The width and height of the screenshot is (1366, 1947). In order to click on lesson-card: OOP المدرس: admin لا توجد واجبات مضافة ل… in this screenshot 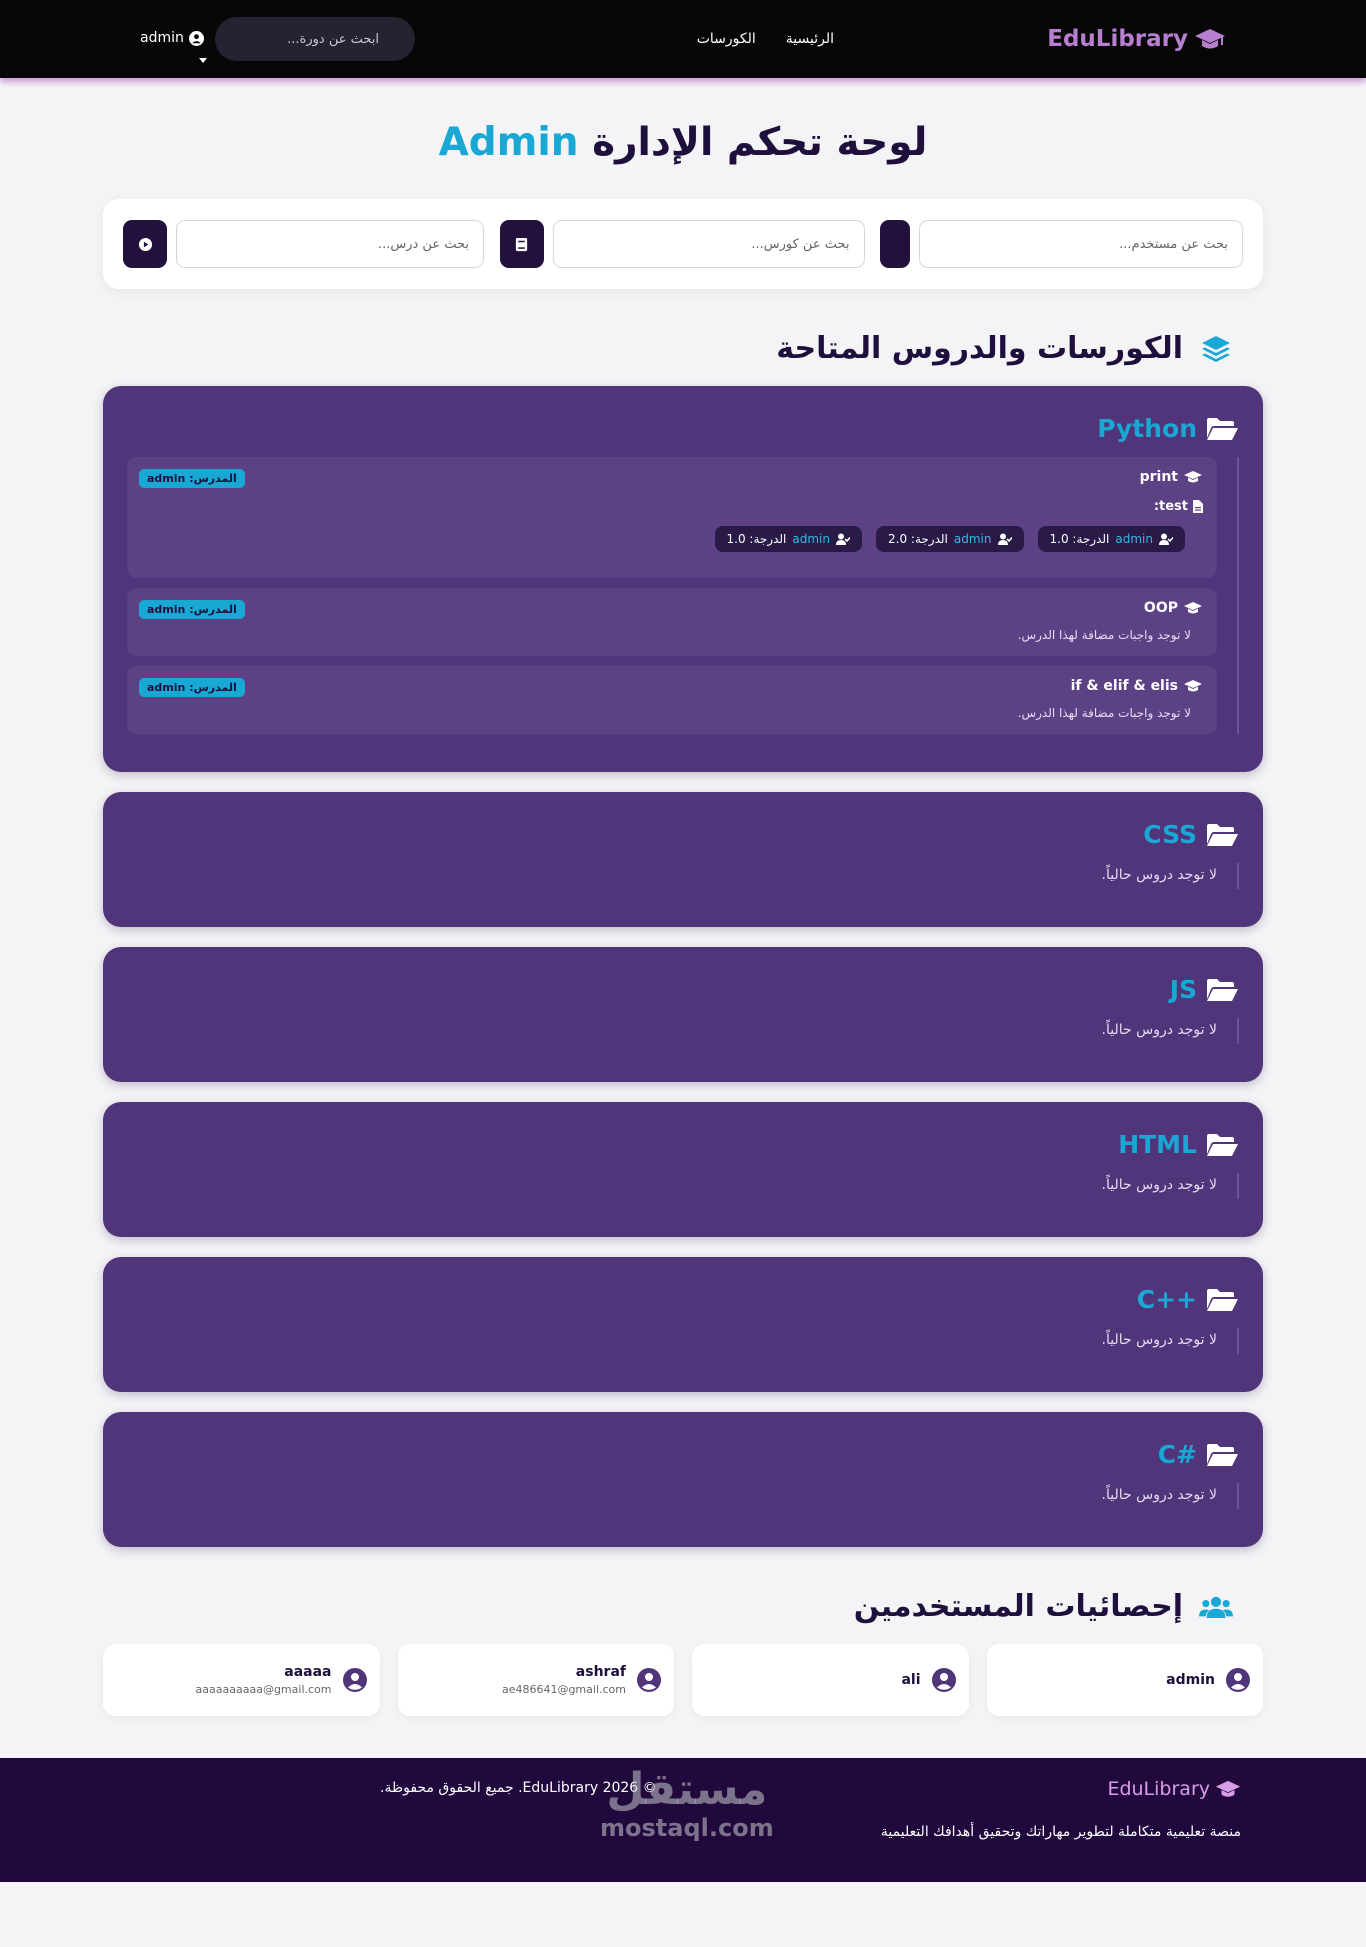, I will do `click(672, 622)`.